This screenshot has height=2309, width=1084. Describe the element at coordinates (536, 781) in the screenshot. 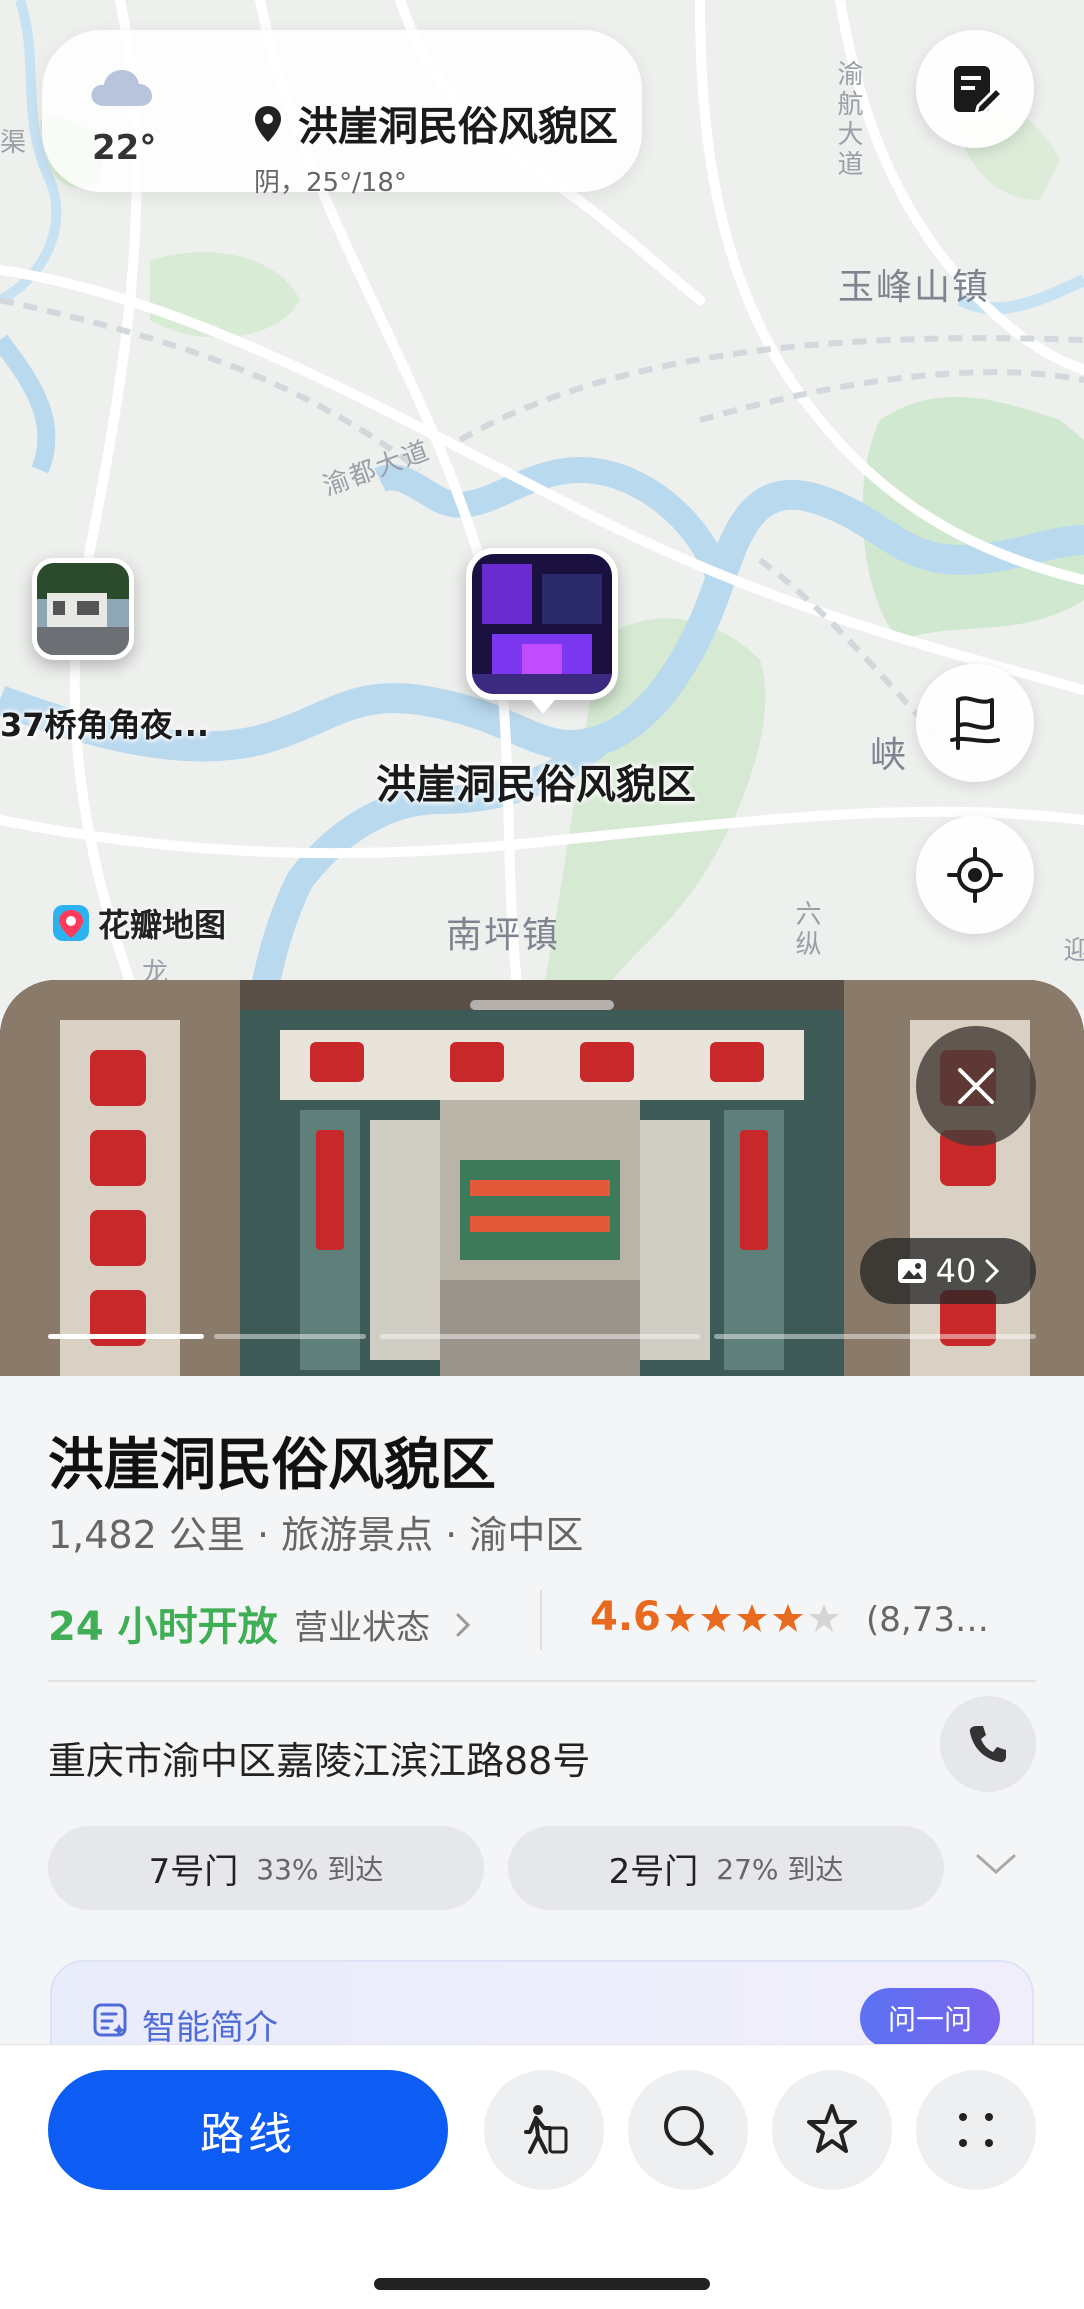

I see `poi-label-main: 洪崖洞民俗风貌区` at that location.